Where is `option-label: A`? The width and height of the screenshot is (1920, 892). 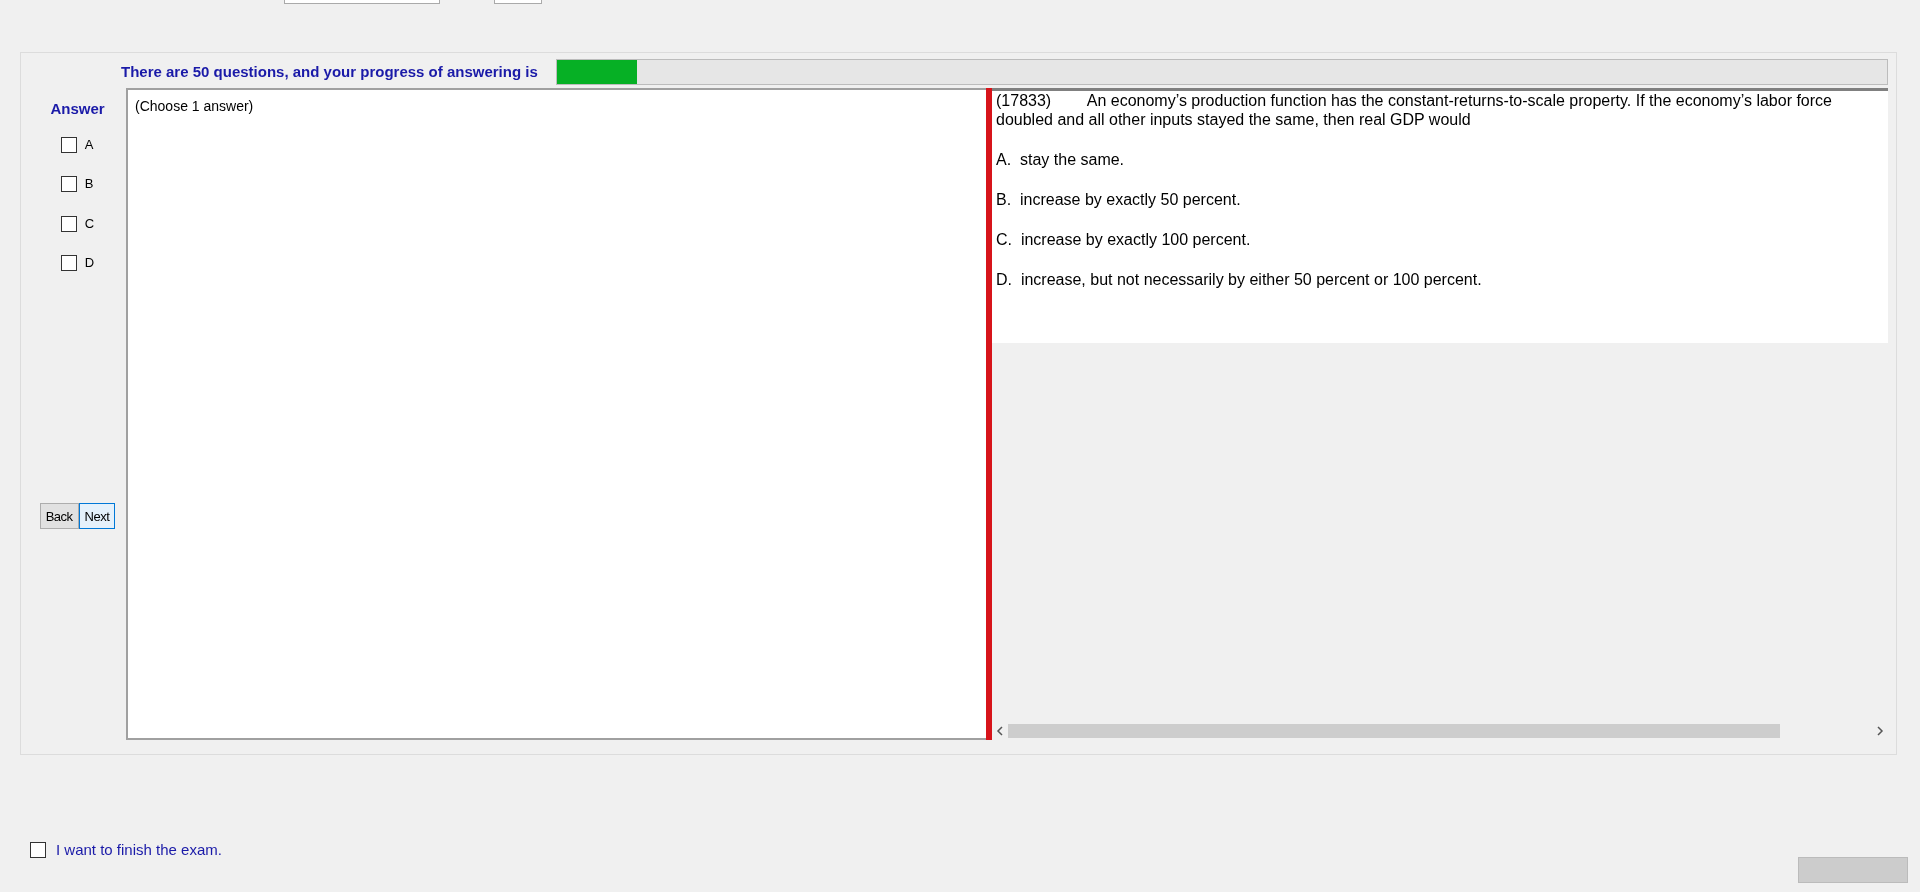
option-label: A is located at coordinates (89, 144).